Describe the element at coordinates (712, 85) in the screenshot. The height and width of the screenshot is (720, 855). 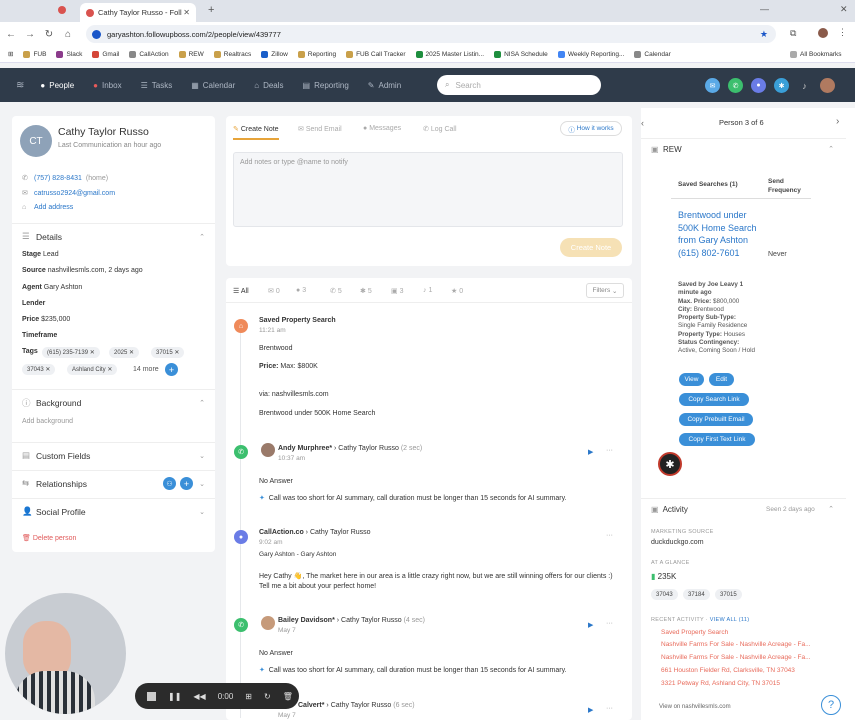
I see `email-icon: ✉` at that location.